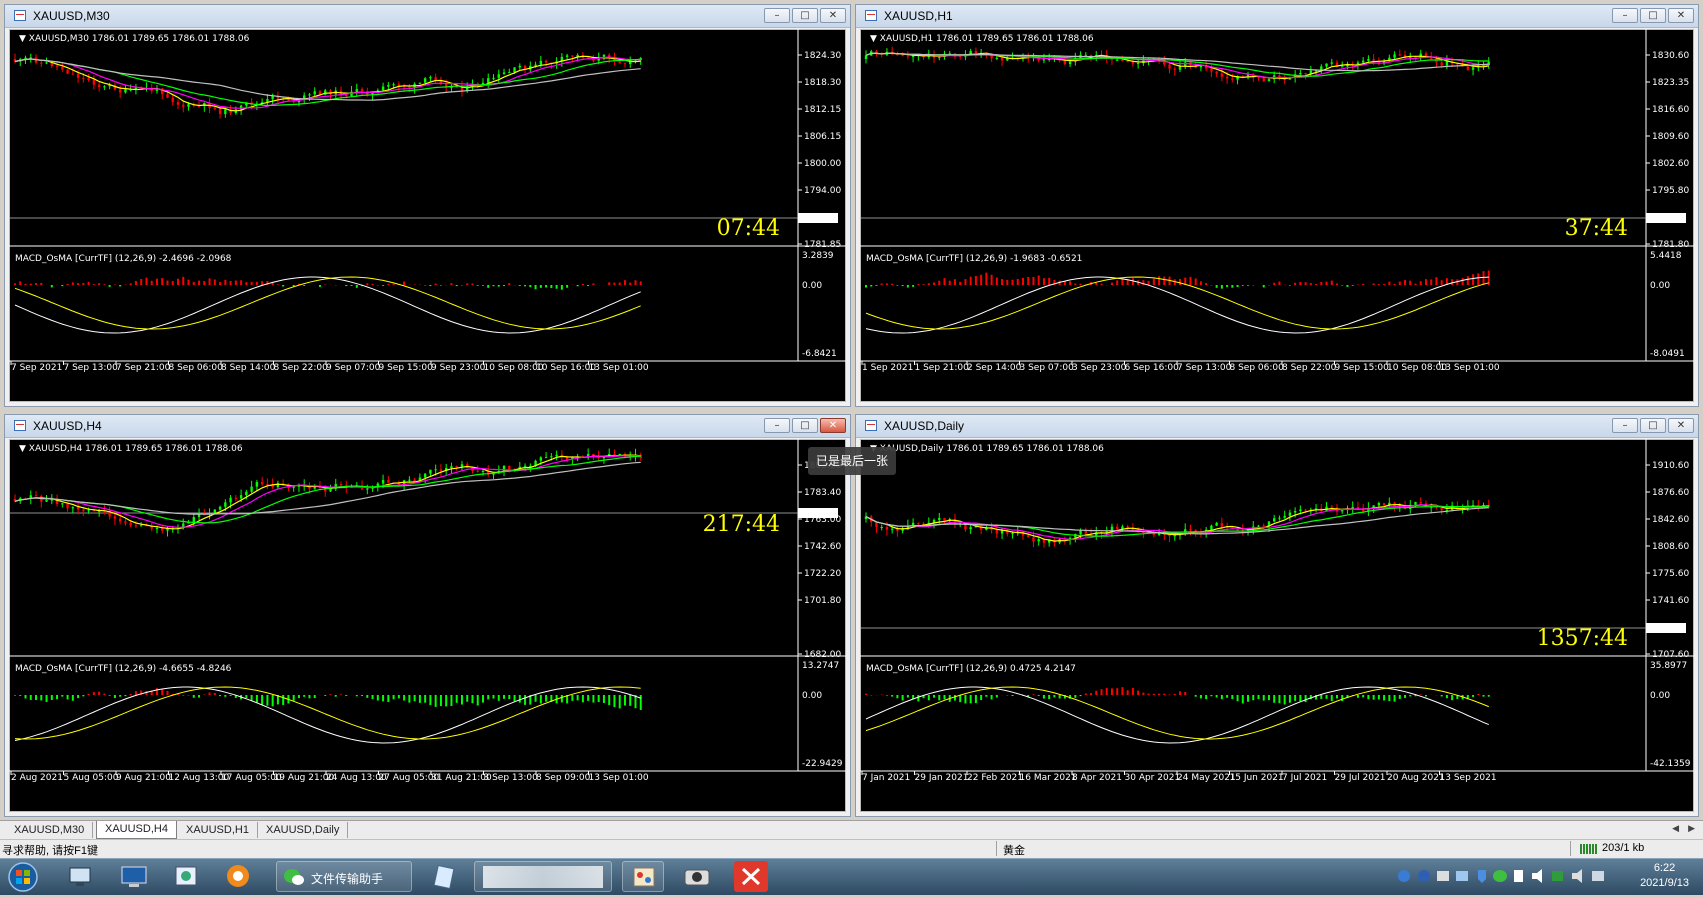 The width and height of the screenshot is (1703, 898). I want to click on taskbar-app-icon-settings, so click(186, 876).